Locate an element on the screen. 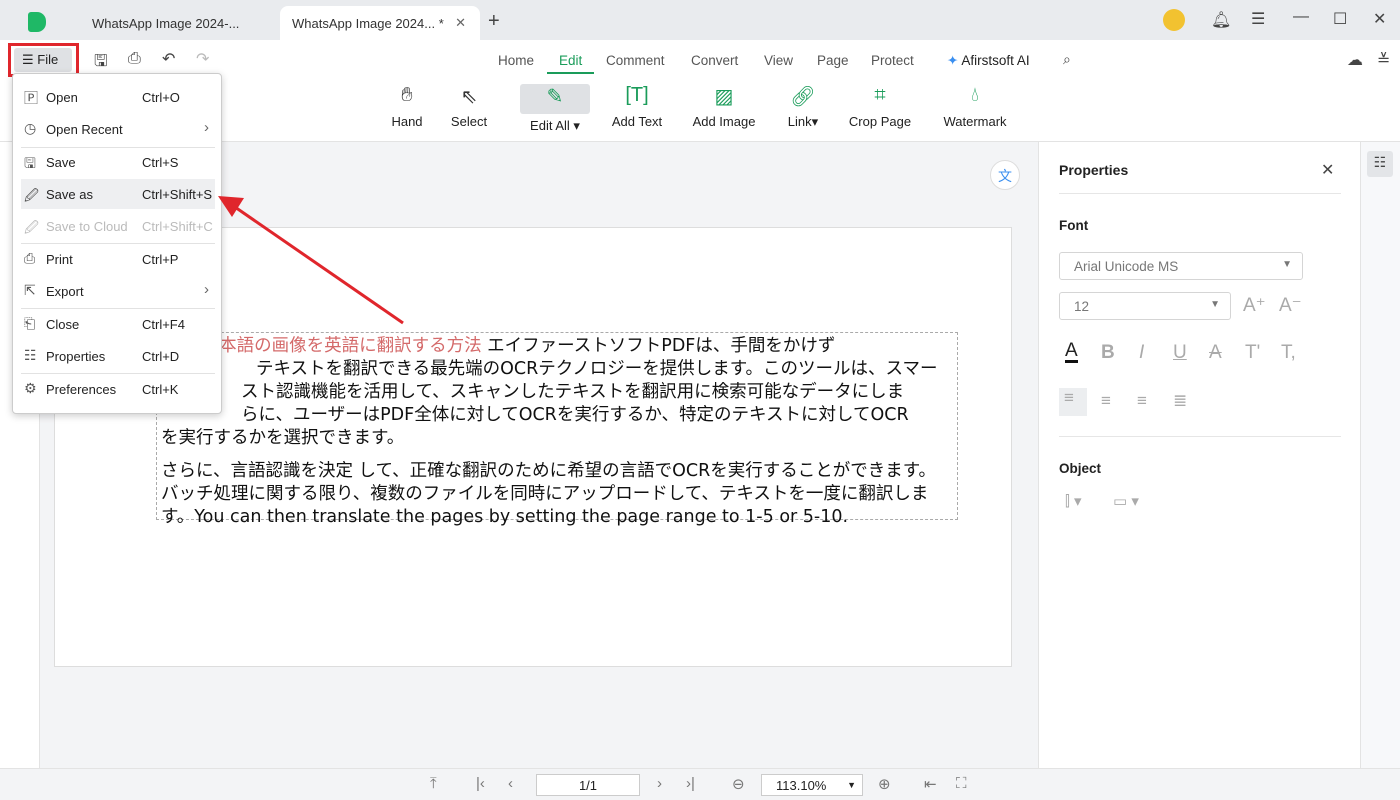  arrow-head is located at coordinates (231, 206).